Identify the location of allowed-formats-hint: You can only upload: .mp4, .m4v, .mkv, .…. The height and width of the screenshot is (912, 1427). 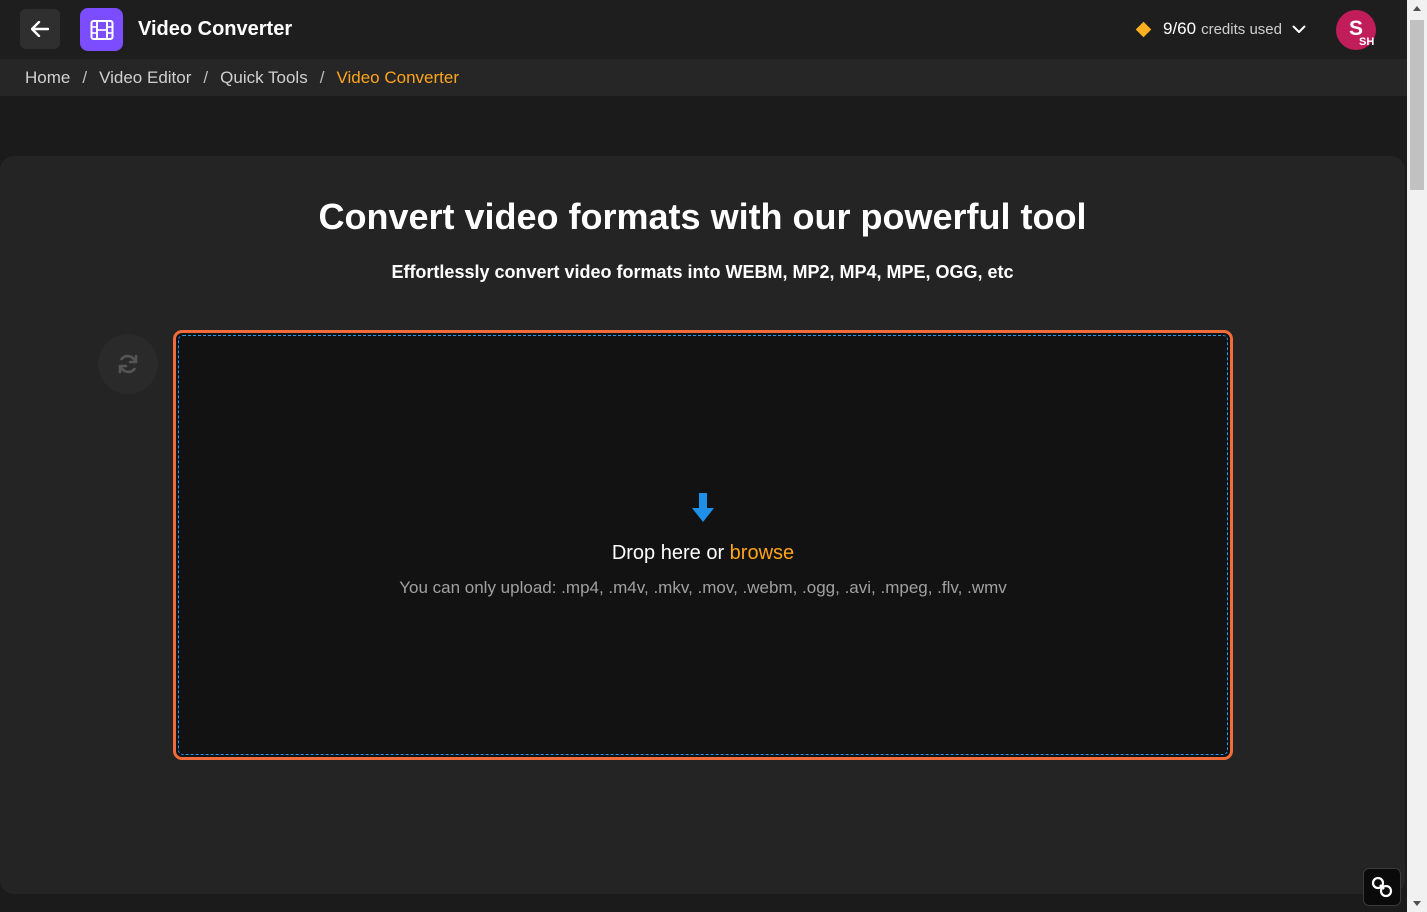
(703, 587).